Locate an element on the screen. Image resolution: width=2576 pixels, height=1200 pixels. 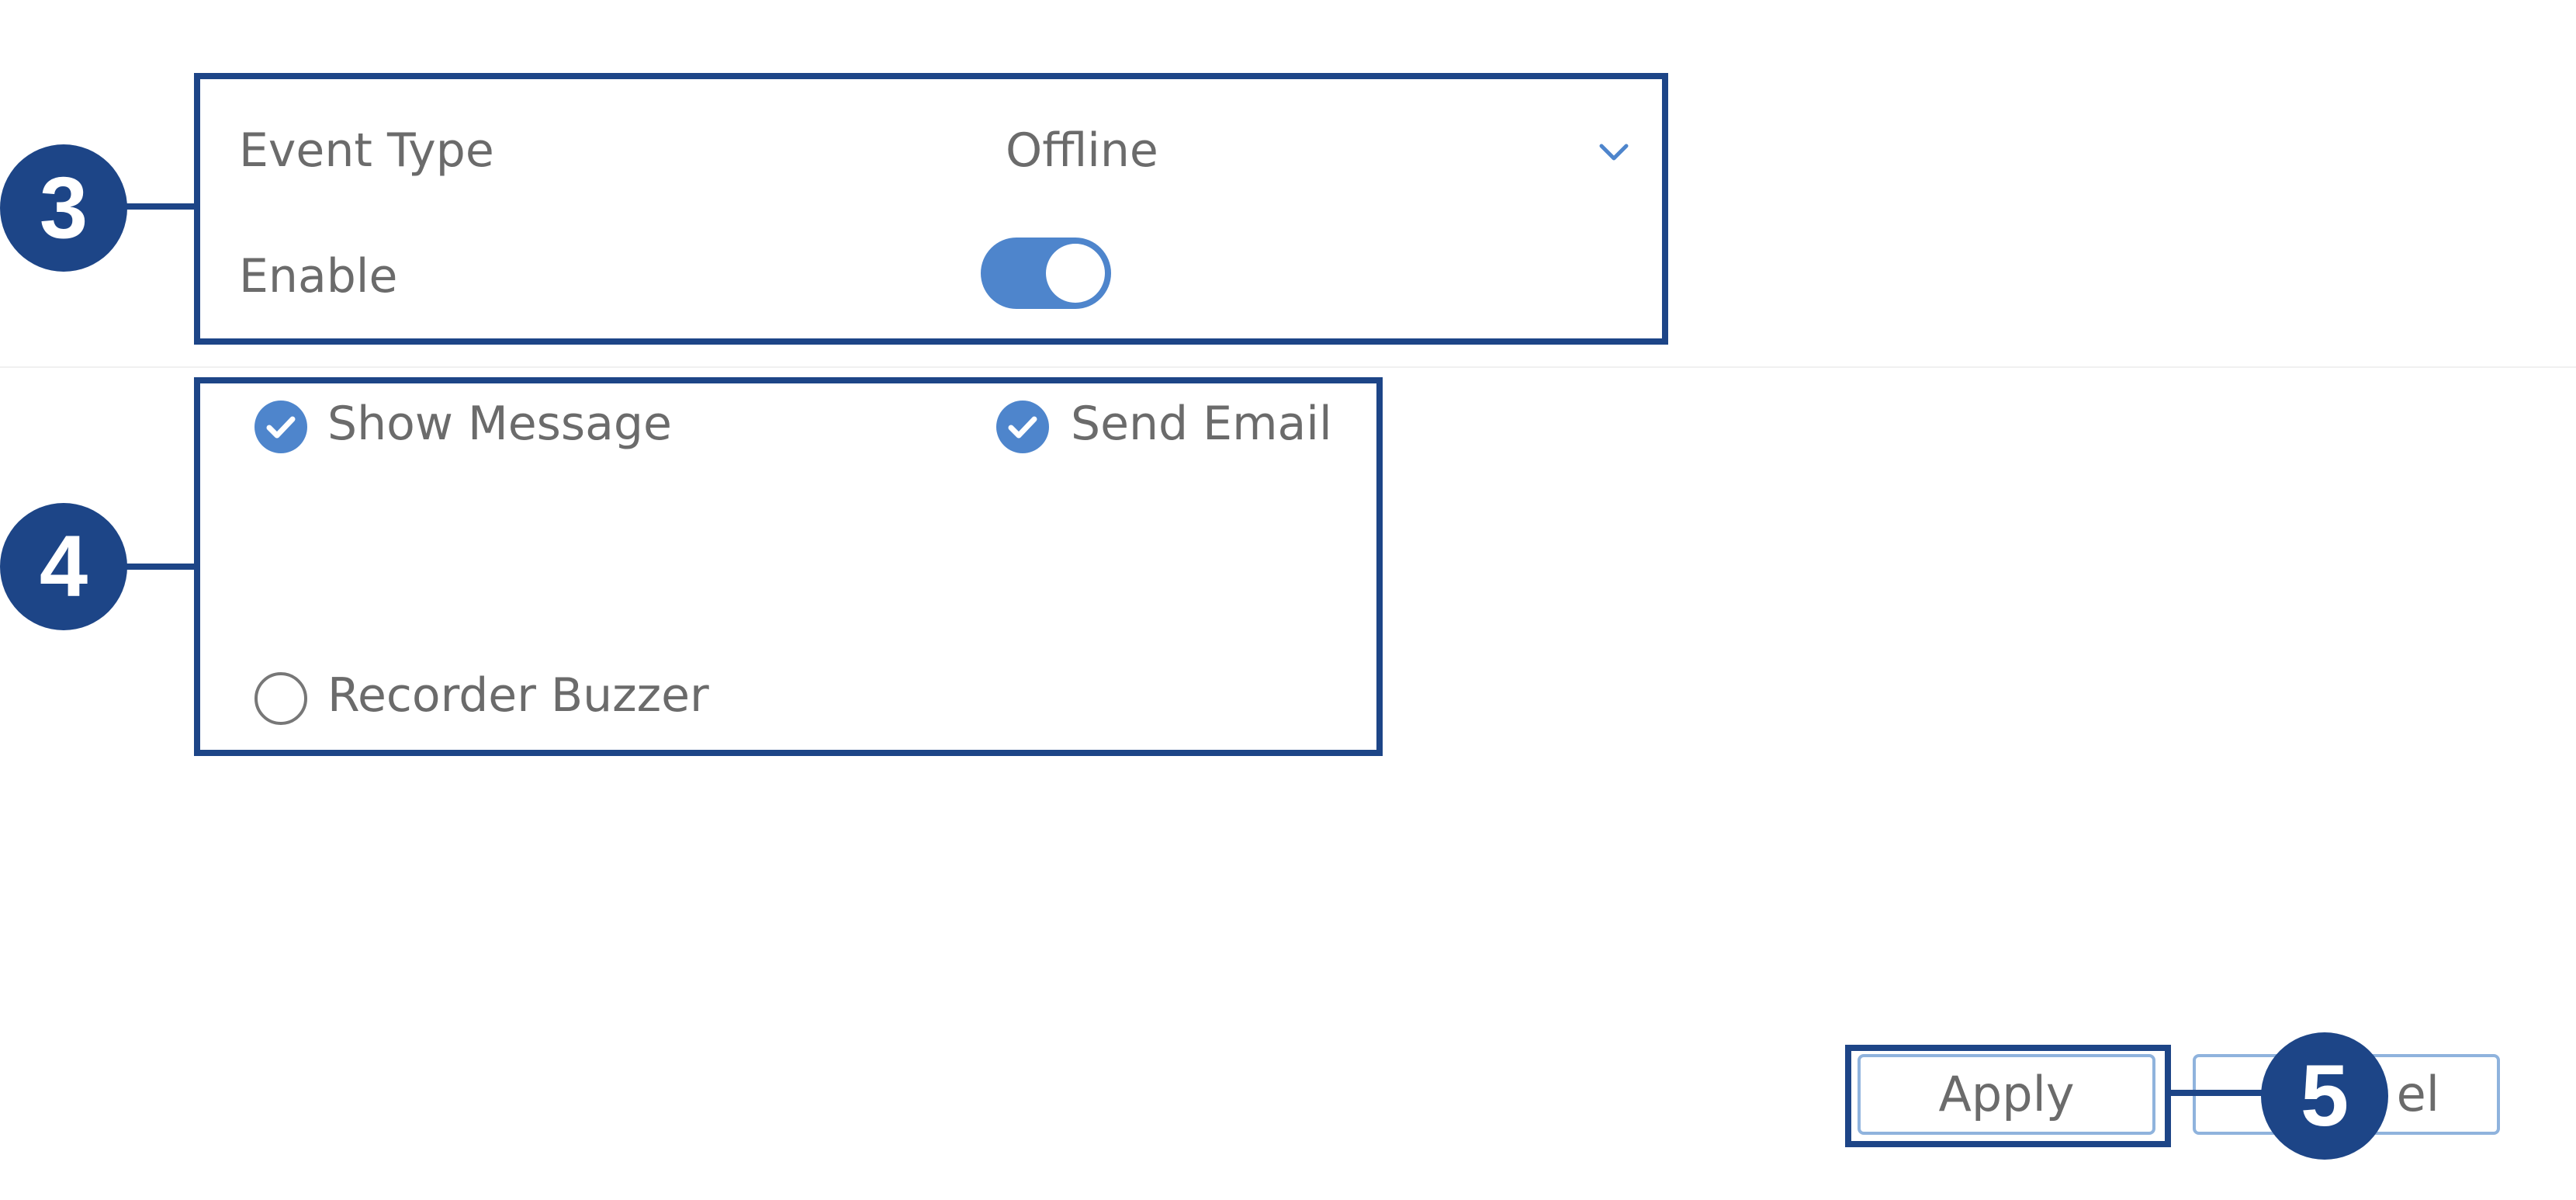
cancel-button-label: el is located at coordinates (2417, 1094).